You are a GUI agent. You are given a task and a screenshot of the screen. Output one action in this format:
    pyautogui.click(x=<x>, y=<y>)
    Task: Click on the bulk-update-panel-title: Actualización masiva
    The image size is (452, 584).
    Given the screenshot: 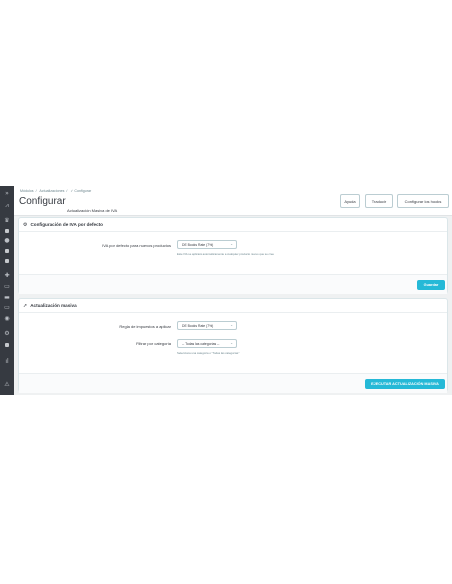 What is the action you would take?
    pyautogui.click(x=53, y=305)
    